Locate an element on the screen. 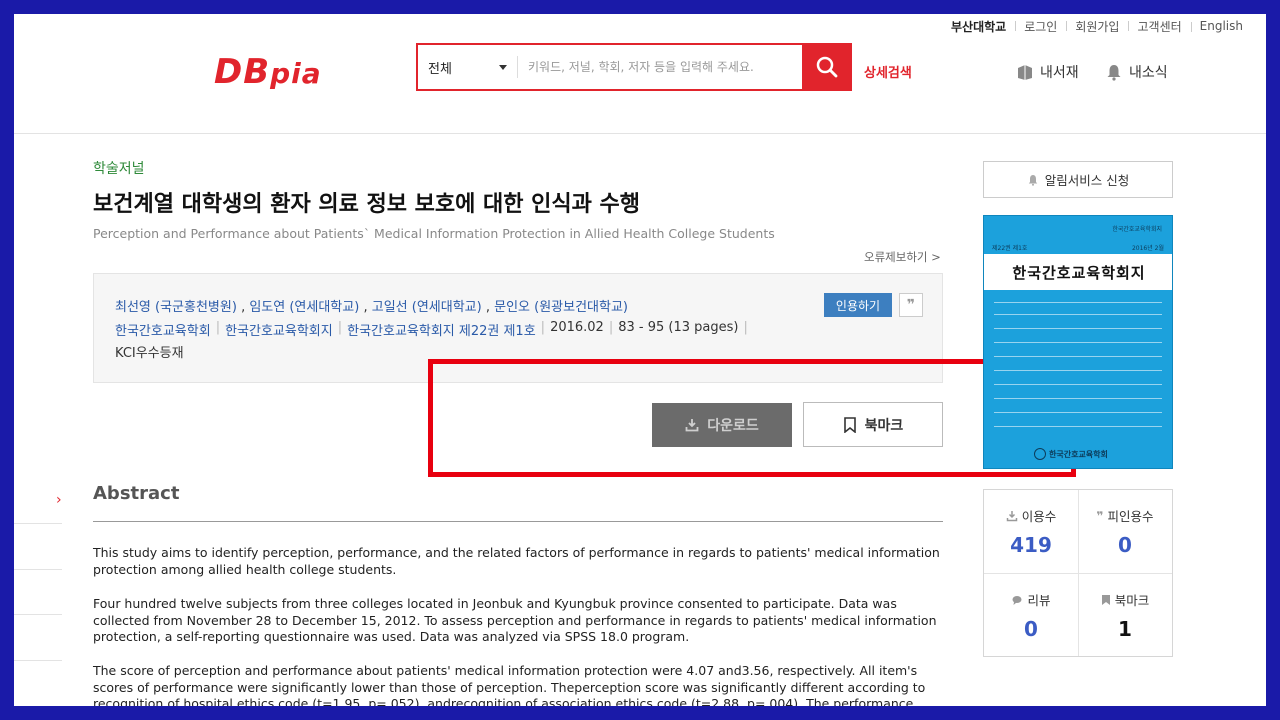 This screenshot has width=1280, height=720. stat-usage-label: 이용수 is located at coordinates (1039, 516).